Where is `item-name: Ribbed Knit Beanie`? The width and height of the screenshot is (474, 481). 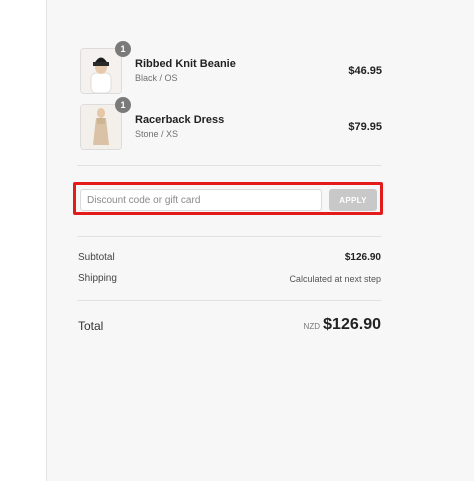
item-name: Ribbed Knit Beanie is located at coordinates (185, 64).